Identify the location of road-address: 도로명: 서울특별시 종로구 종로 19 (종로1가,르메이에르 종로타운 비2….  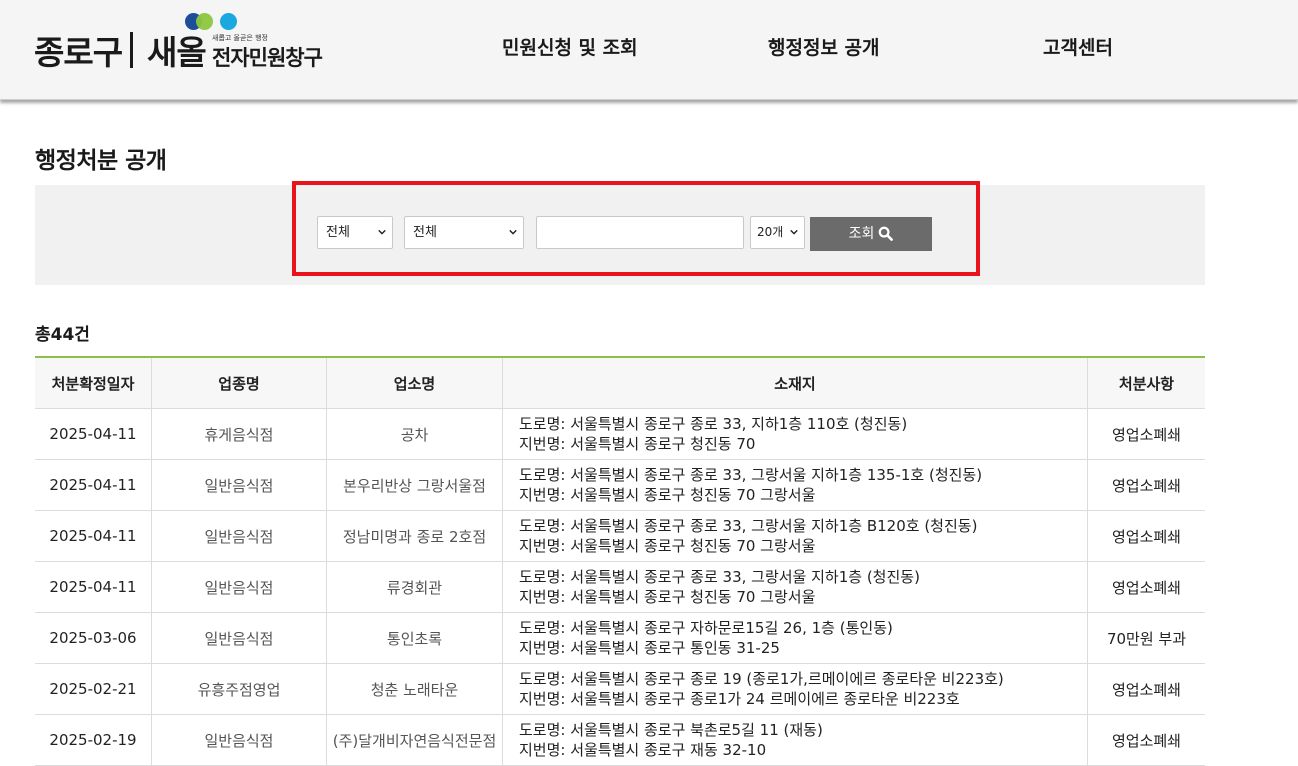
(761, 679).